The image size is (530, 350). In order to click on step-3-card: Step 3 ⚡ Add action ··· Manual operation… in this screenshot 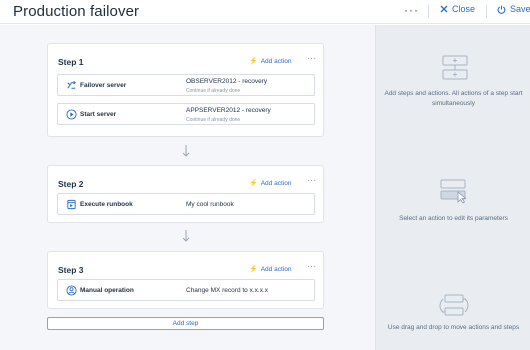, I will do `click(185, 280)`.